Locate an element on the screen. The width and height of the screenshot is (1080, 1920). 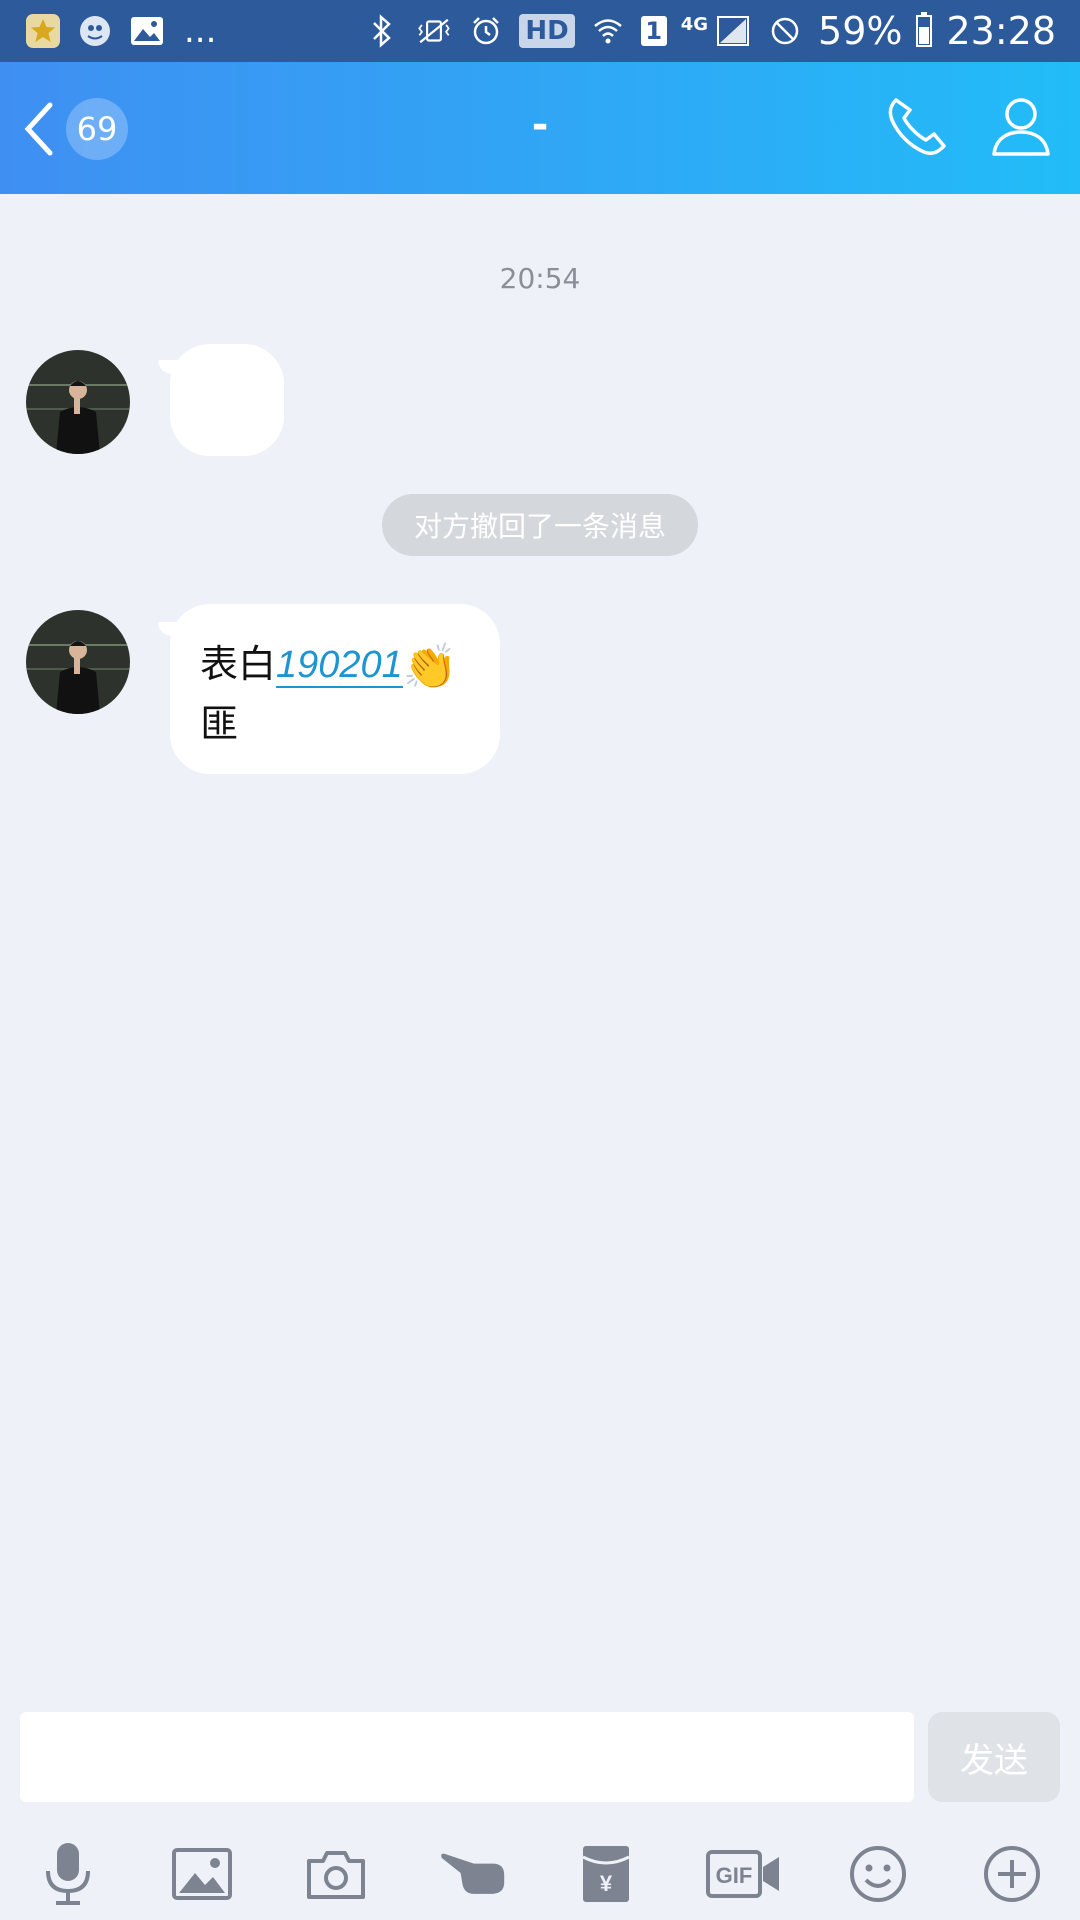
battery-fill is located at coordinates (924, 35).